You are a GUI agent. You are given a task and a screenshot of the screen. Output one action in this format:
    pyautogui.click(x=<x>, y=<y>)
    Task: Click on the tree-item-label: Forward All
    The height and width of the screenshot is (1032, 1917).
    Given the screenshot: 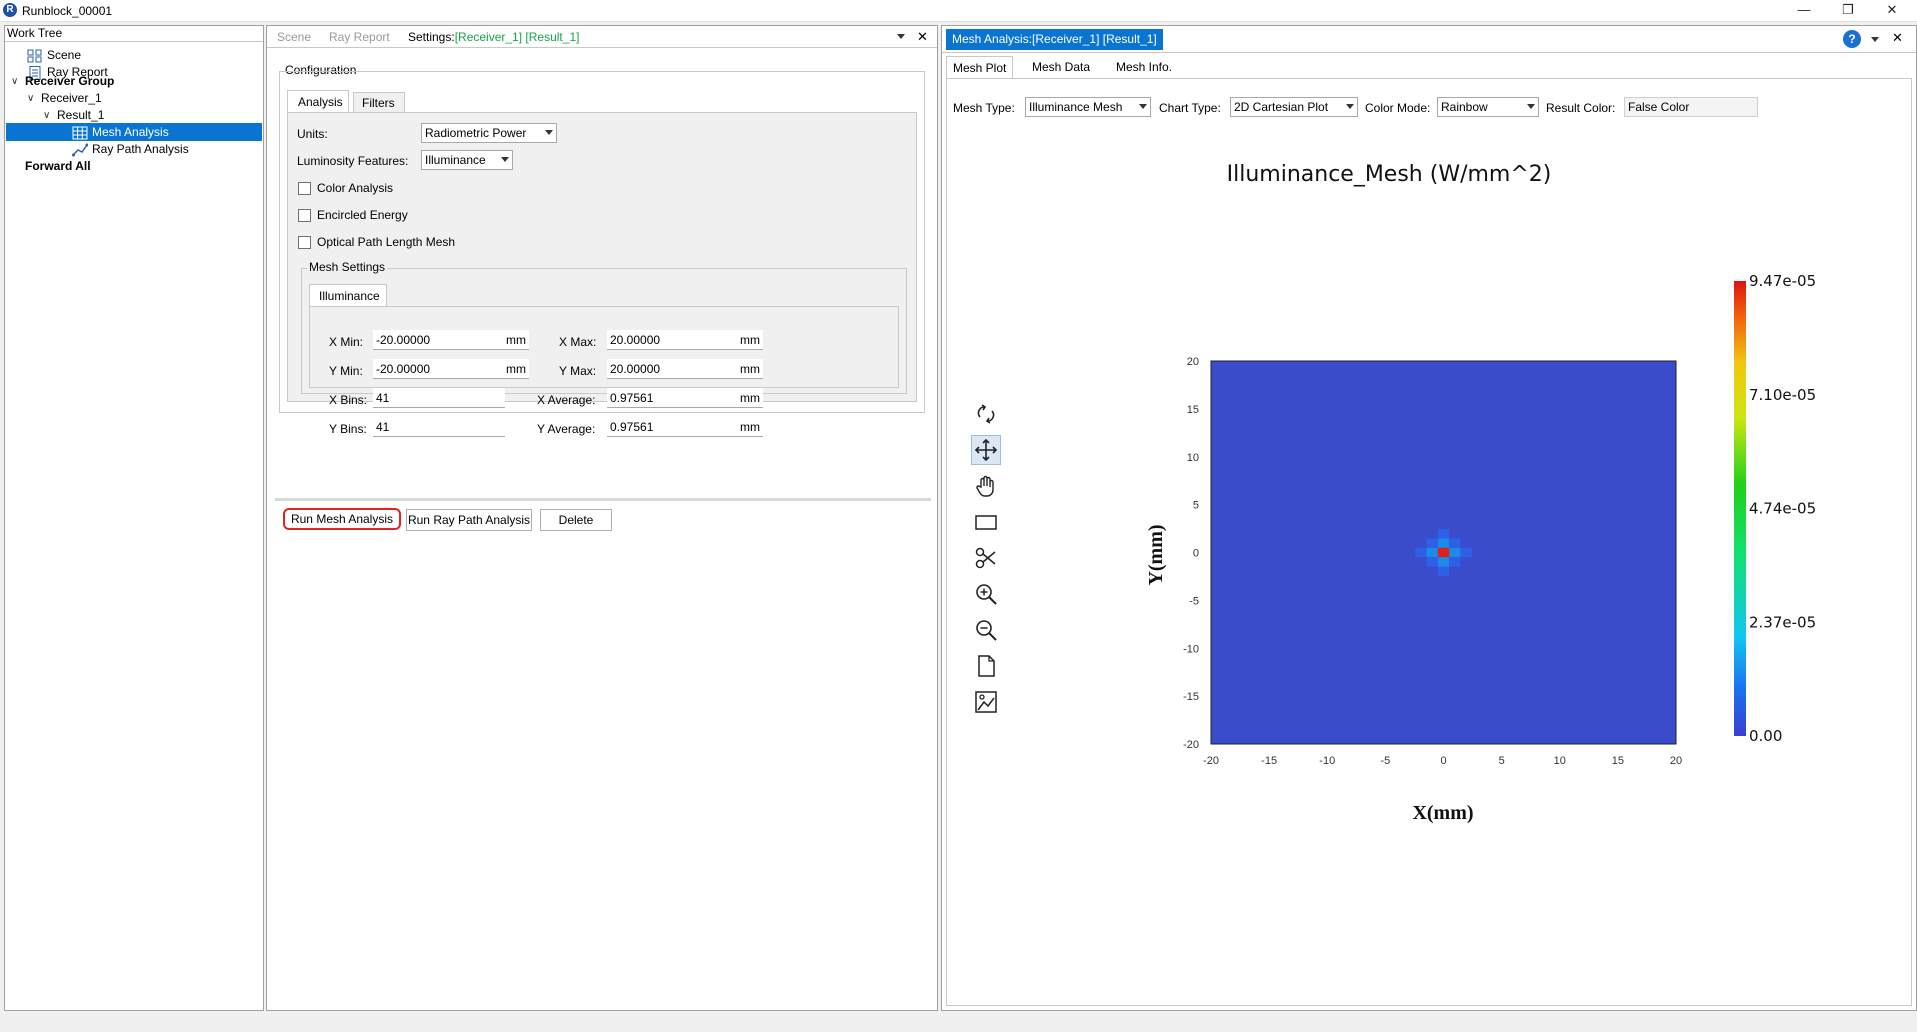 What is the action you would take?
    pyautogui.click(x=58, y=166)
    